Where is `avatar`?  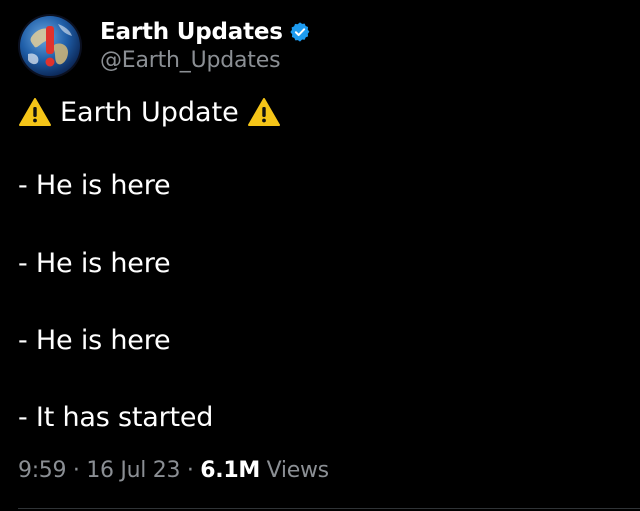
avatar is located at coordinates (50, 46).